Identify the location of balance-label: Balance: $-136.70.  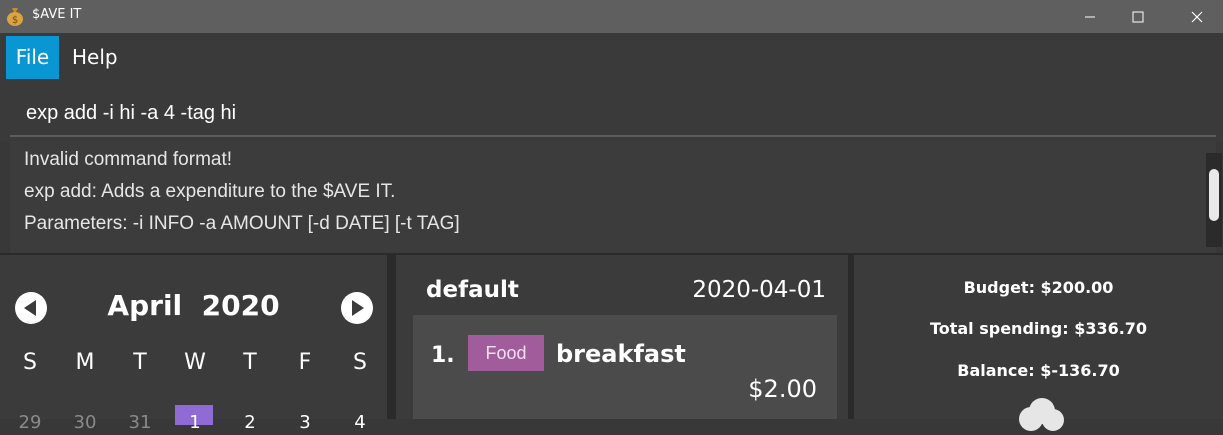
(1038, 370).